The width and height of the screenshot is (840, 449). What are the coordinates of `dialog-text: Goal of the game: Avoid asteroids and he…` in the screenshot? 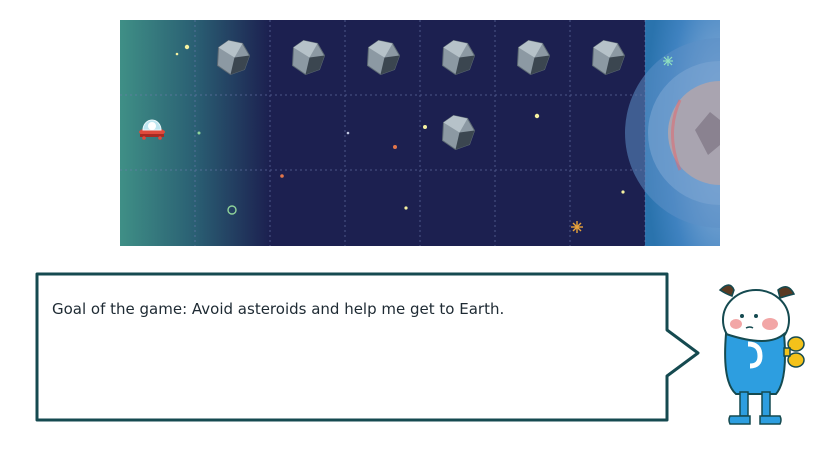 It's located at (278, 309).